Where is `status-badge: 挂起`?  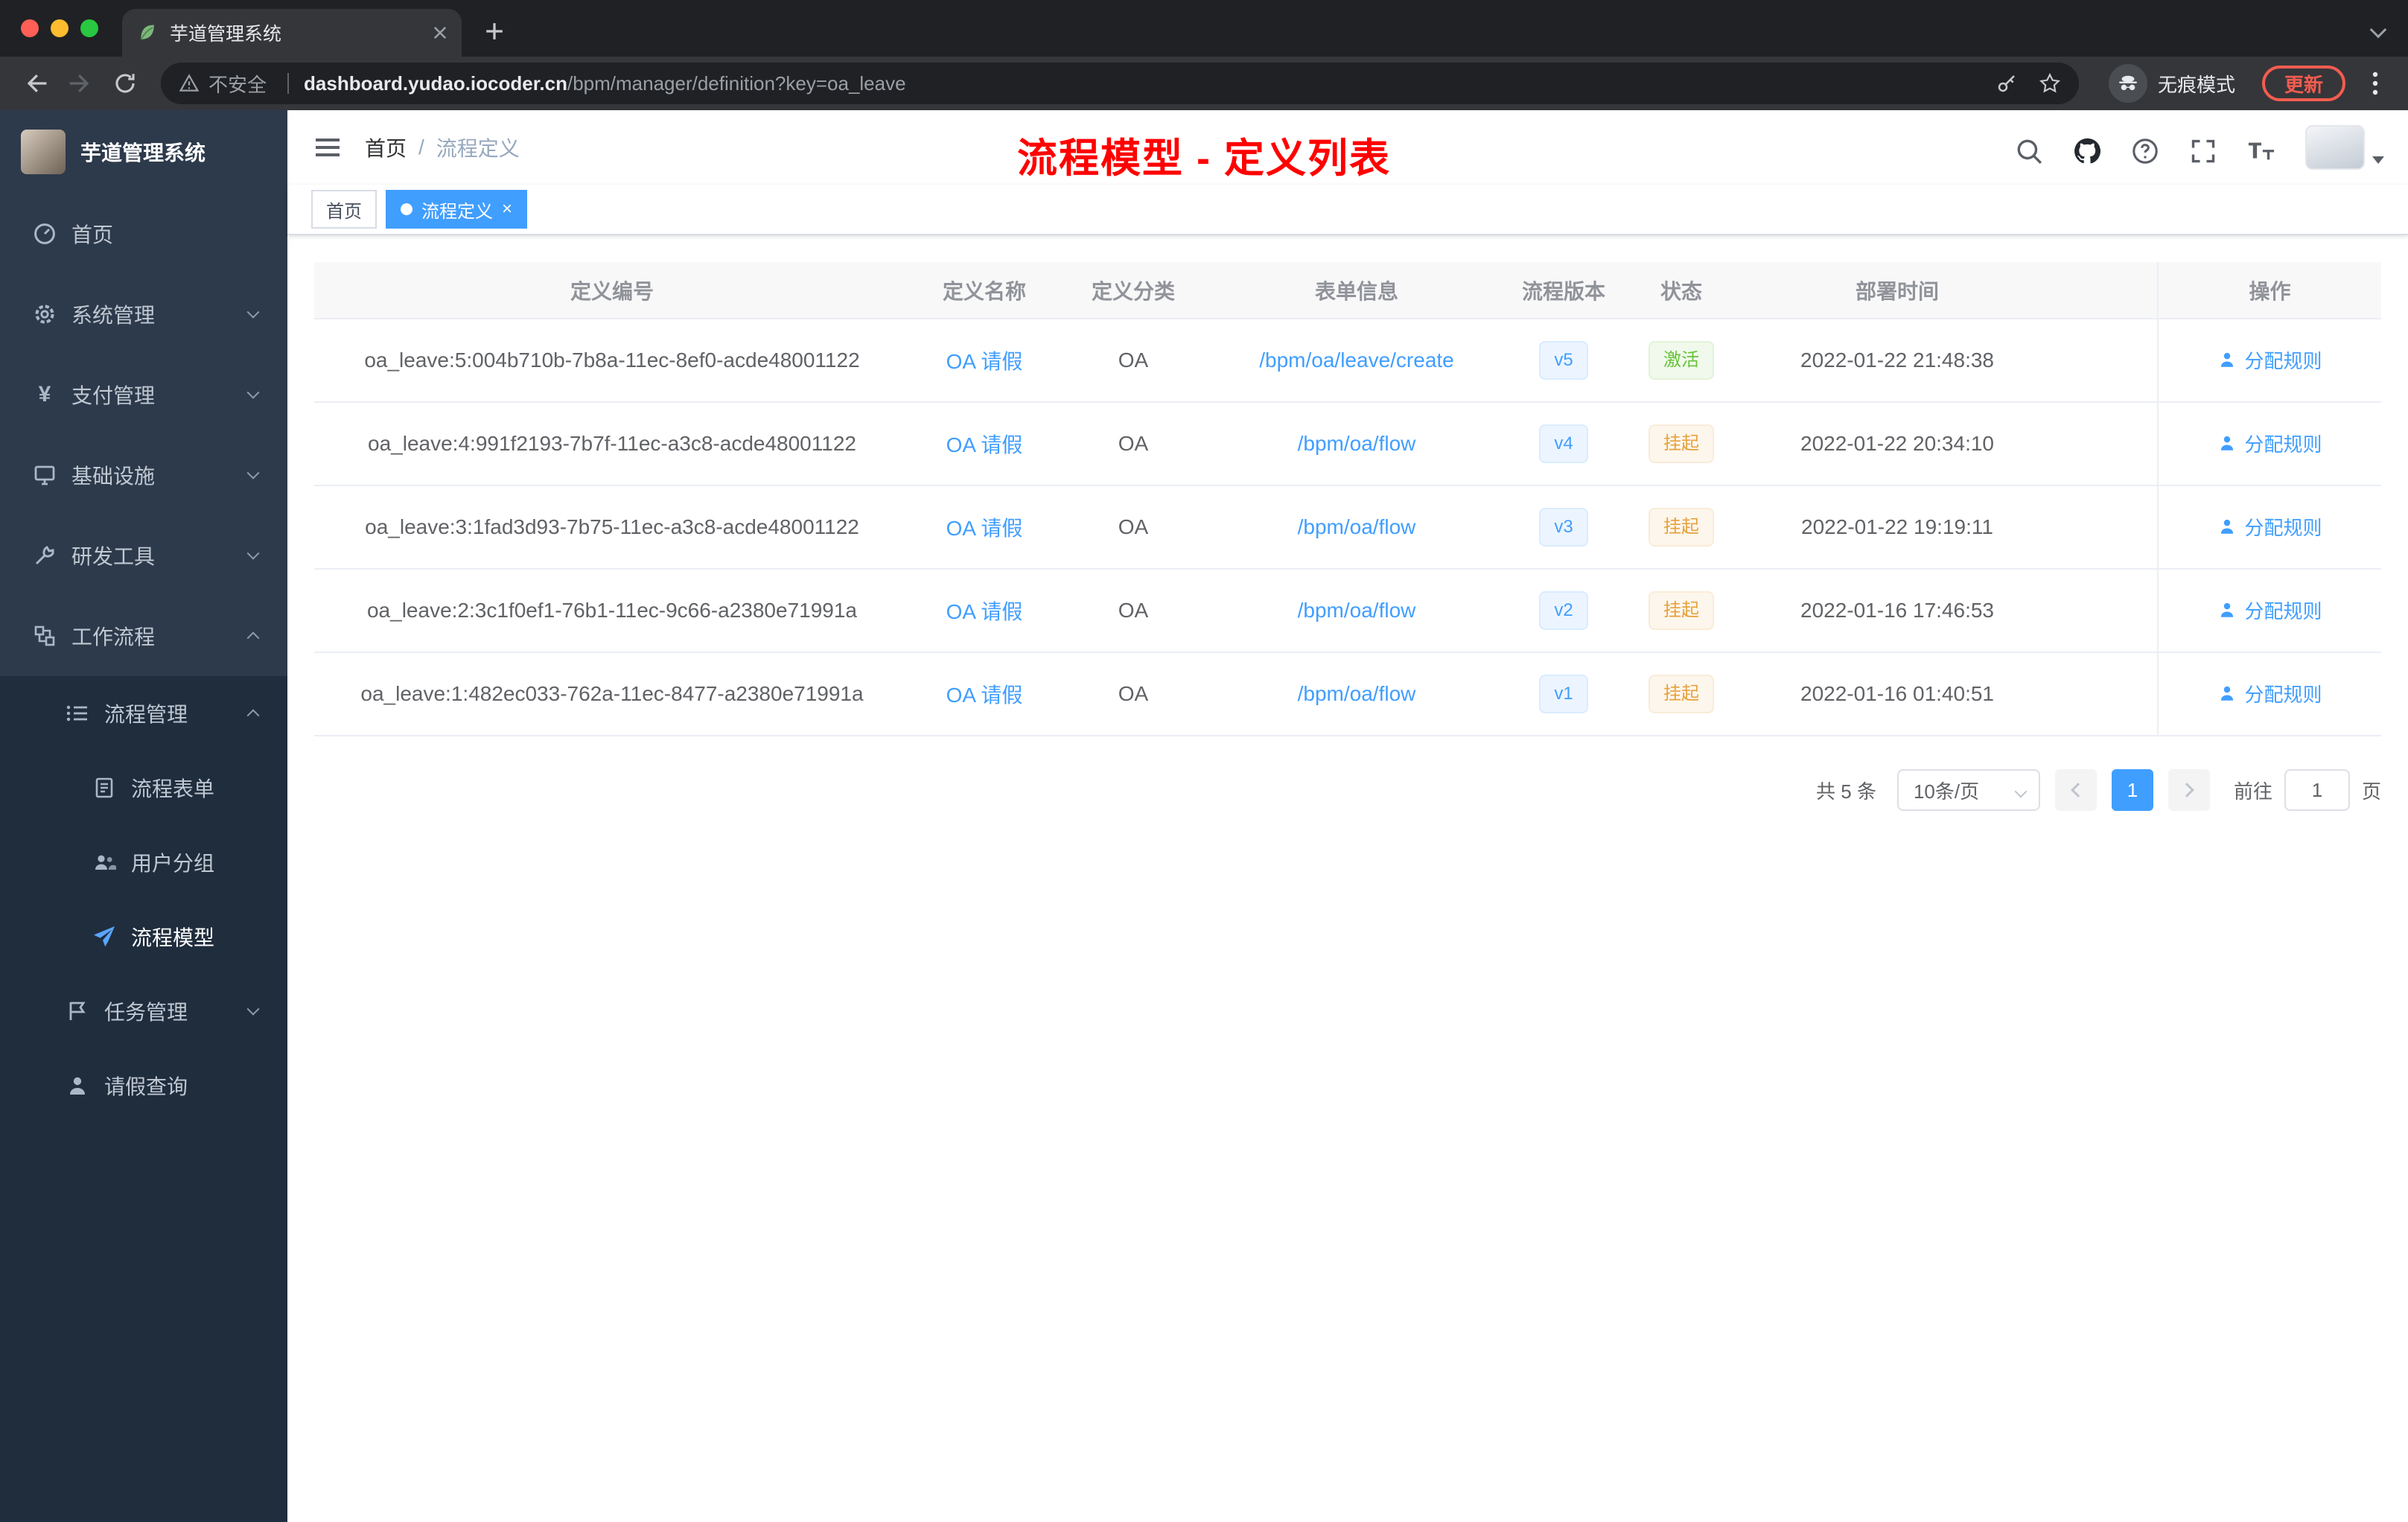
status-badge: 挂起 is located at coordinates (1681, 694).